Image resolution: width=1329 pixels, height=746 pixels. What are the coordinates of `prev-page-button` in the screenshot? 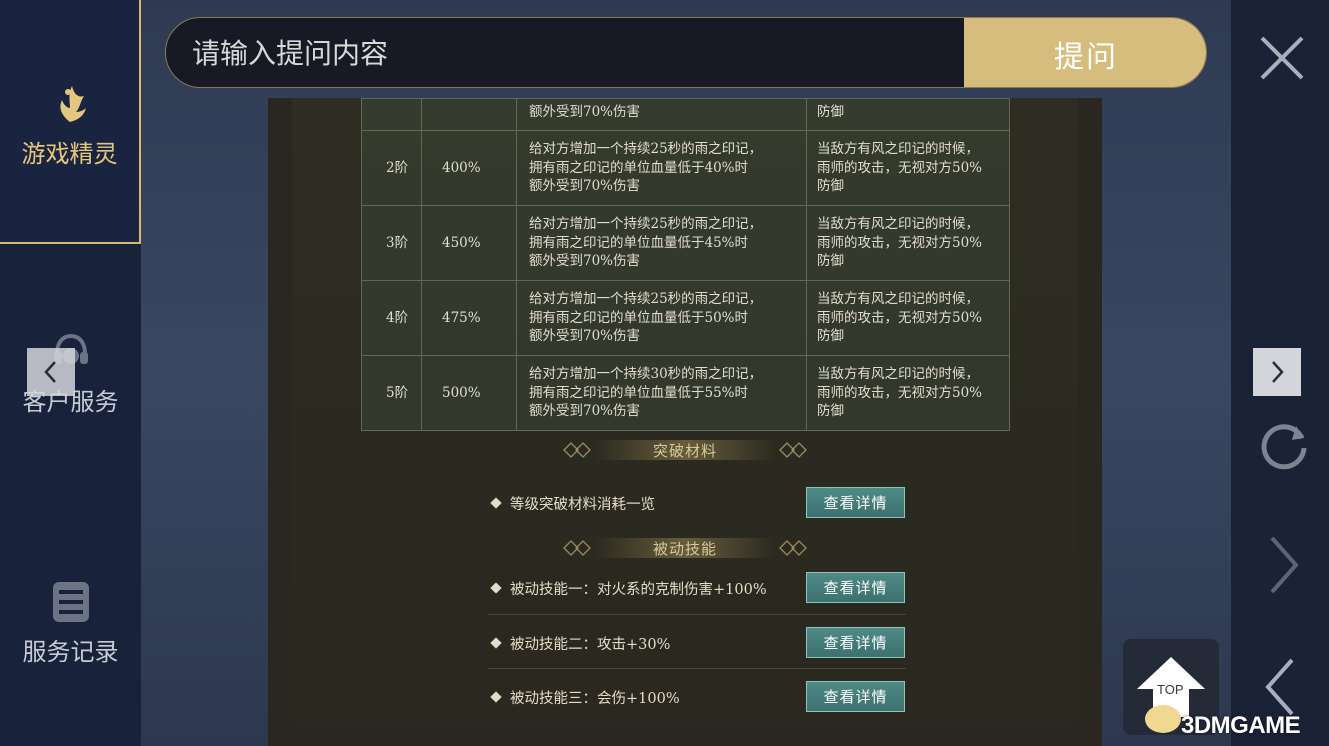 It's located at (51, 372).